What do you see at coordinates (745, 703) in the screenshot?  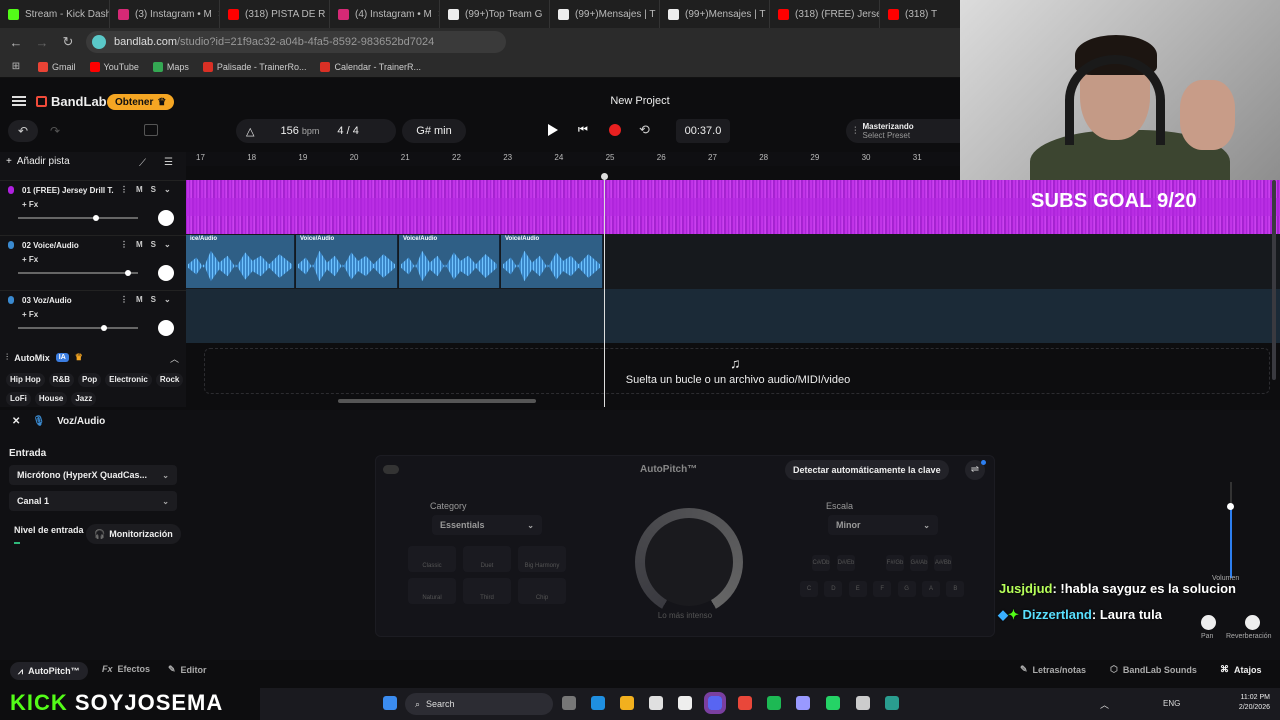 I see `chrome-icon` at bounding box center [745, 703].